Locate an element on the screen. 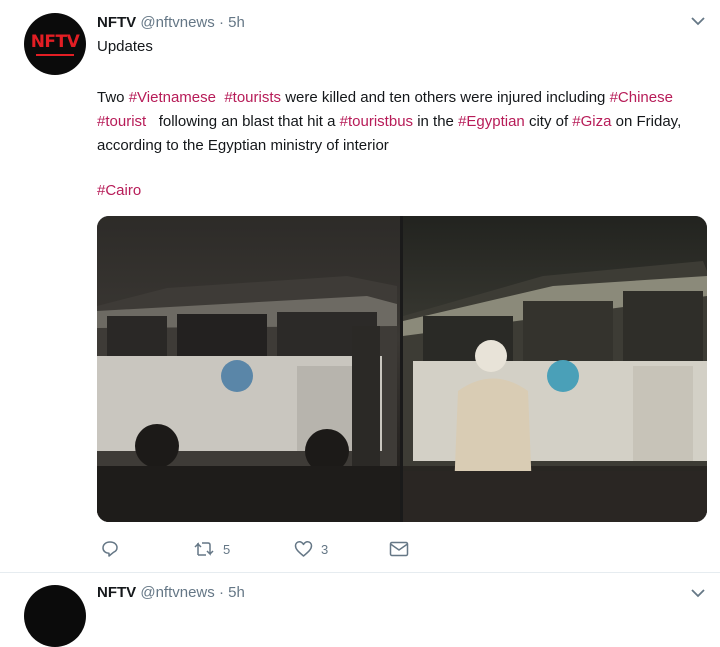  author-handle: @nftvnews is located at coordinates (177, 22).